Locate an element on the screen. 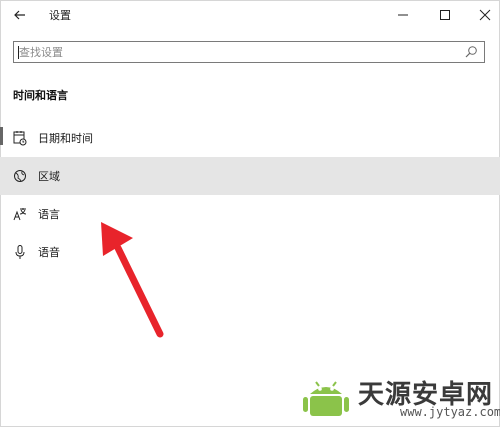 The height and width of the screenshot is (427, 500). watermark-url: www.jytyaz.com is located at coordinates (450, 412).